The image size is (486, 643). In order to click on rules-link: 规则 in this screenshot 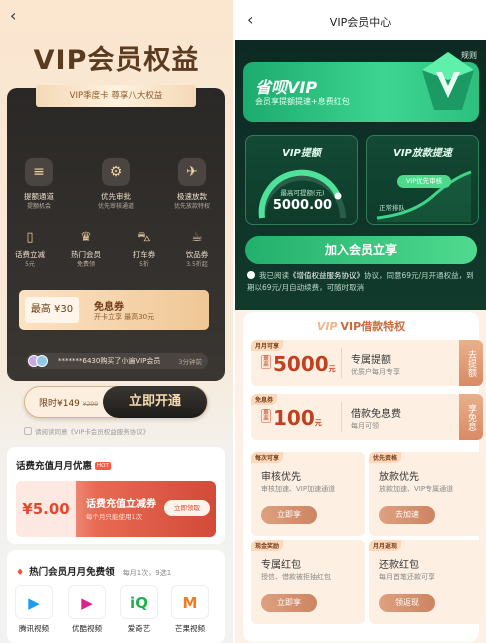, I will do `click(469, 55)`.